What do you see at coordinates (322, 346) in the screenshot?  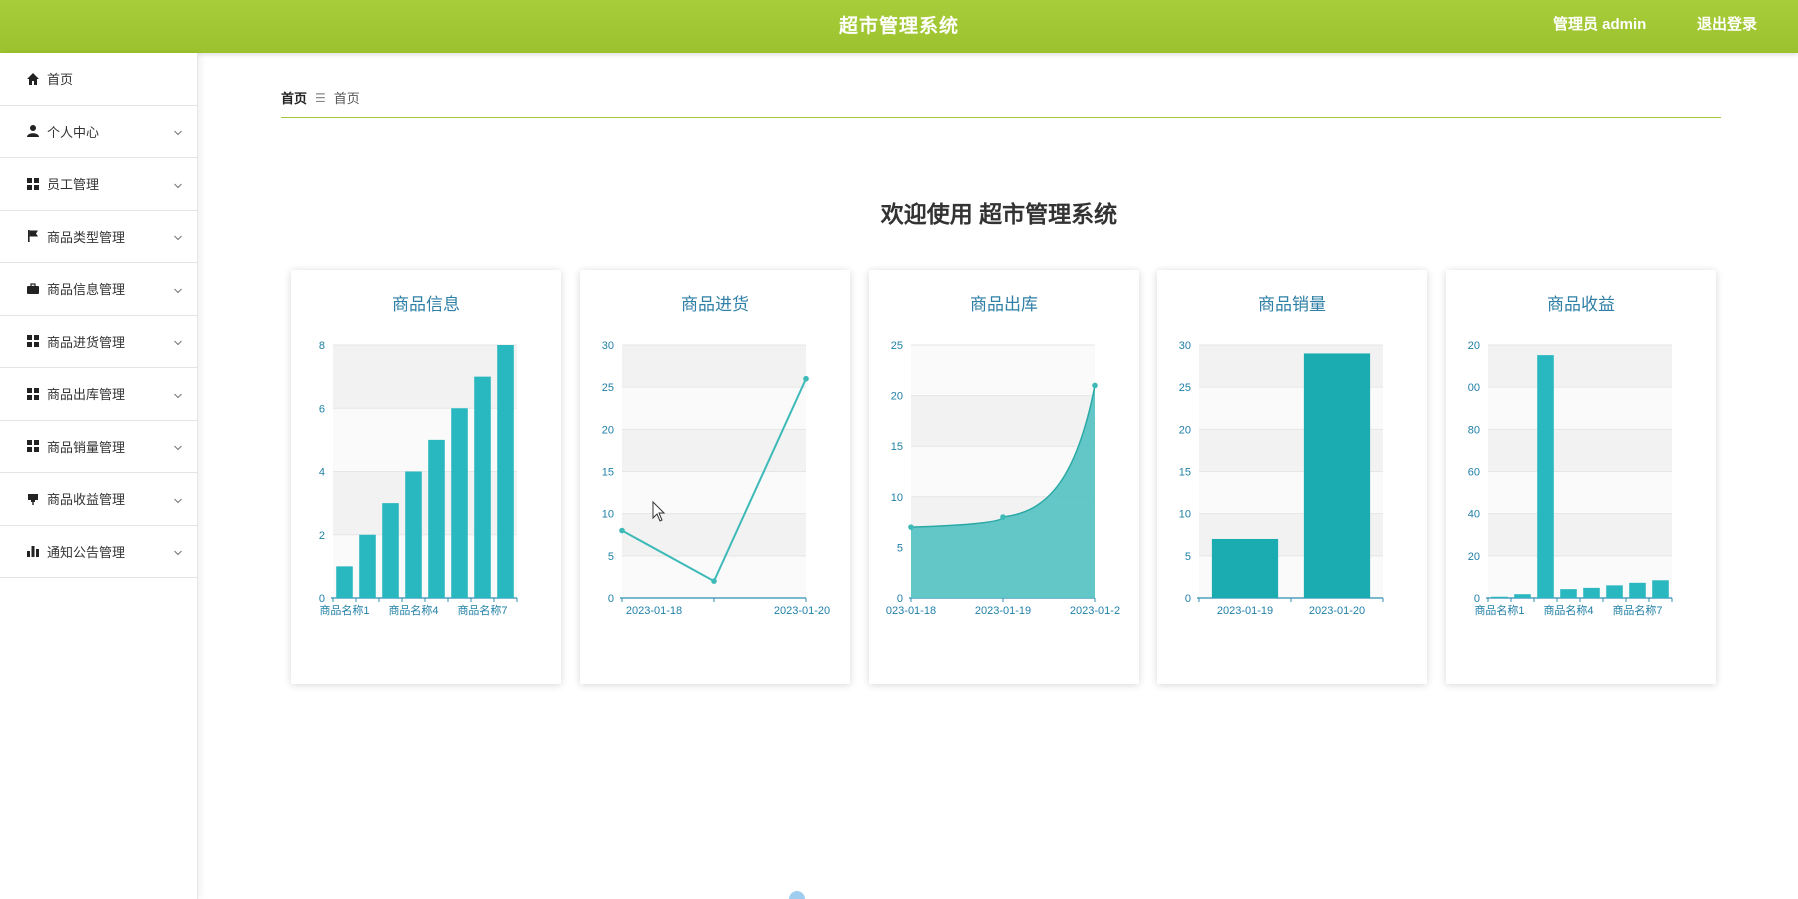 I see `y-tick-label: 8` at bounding box center [322, 346].